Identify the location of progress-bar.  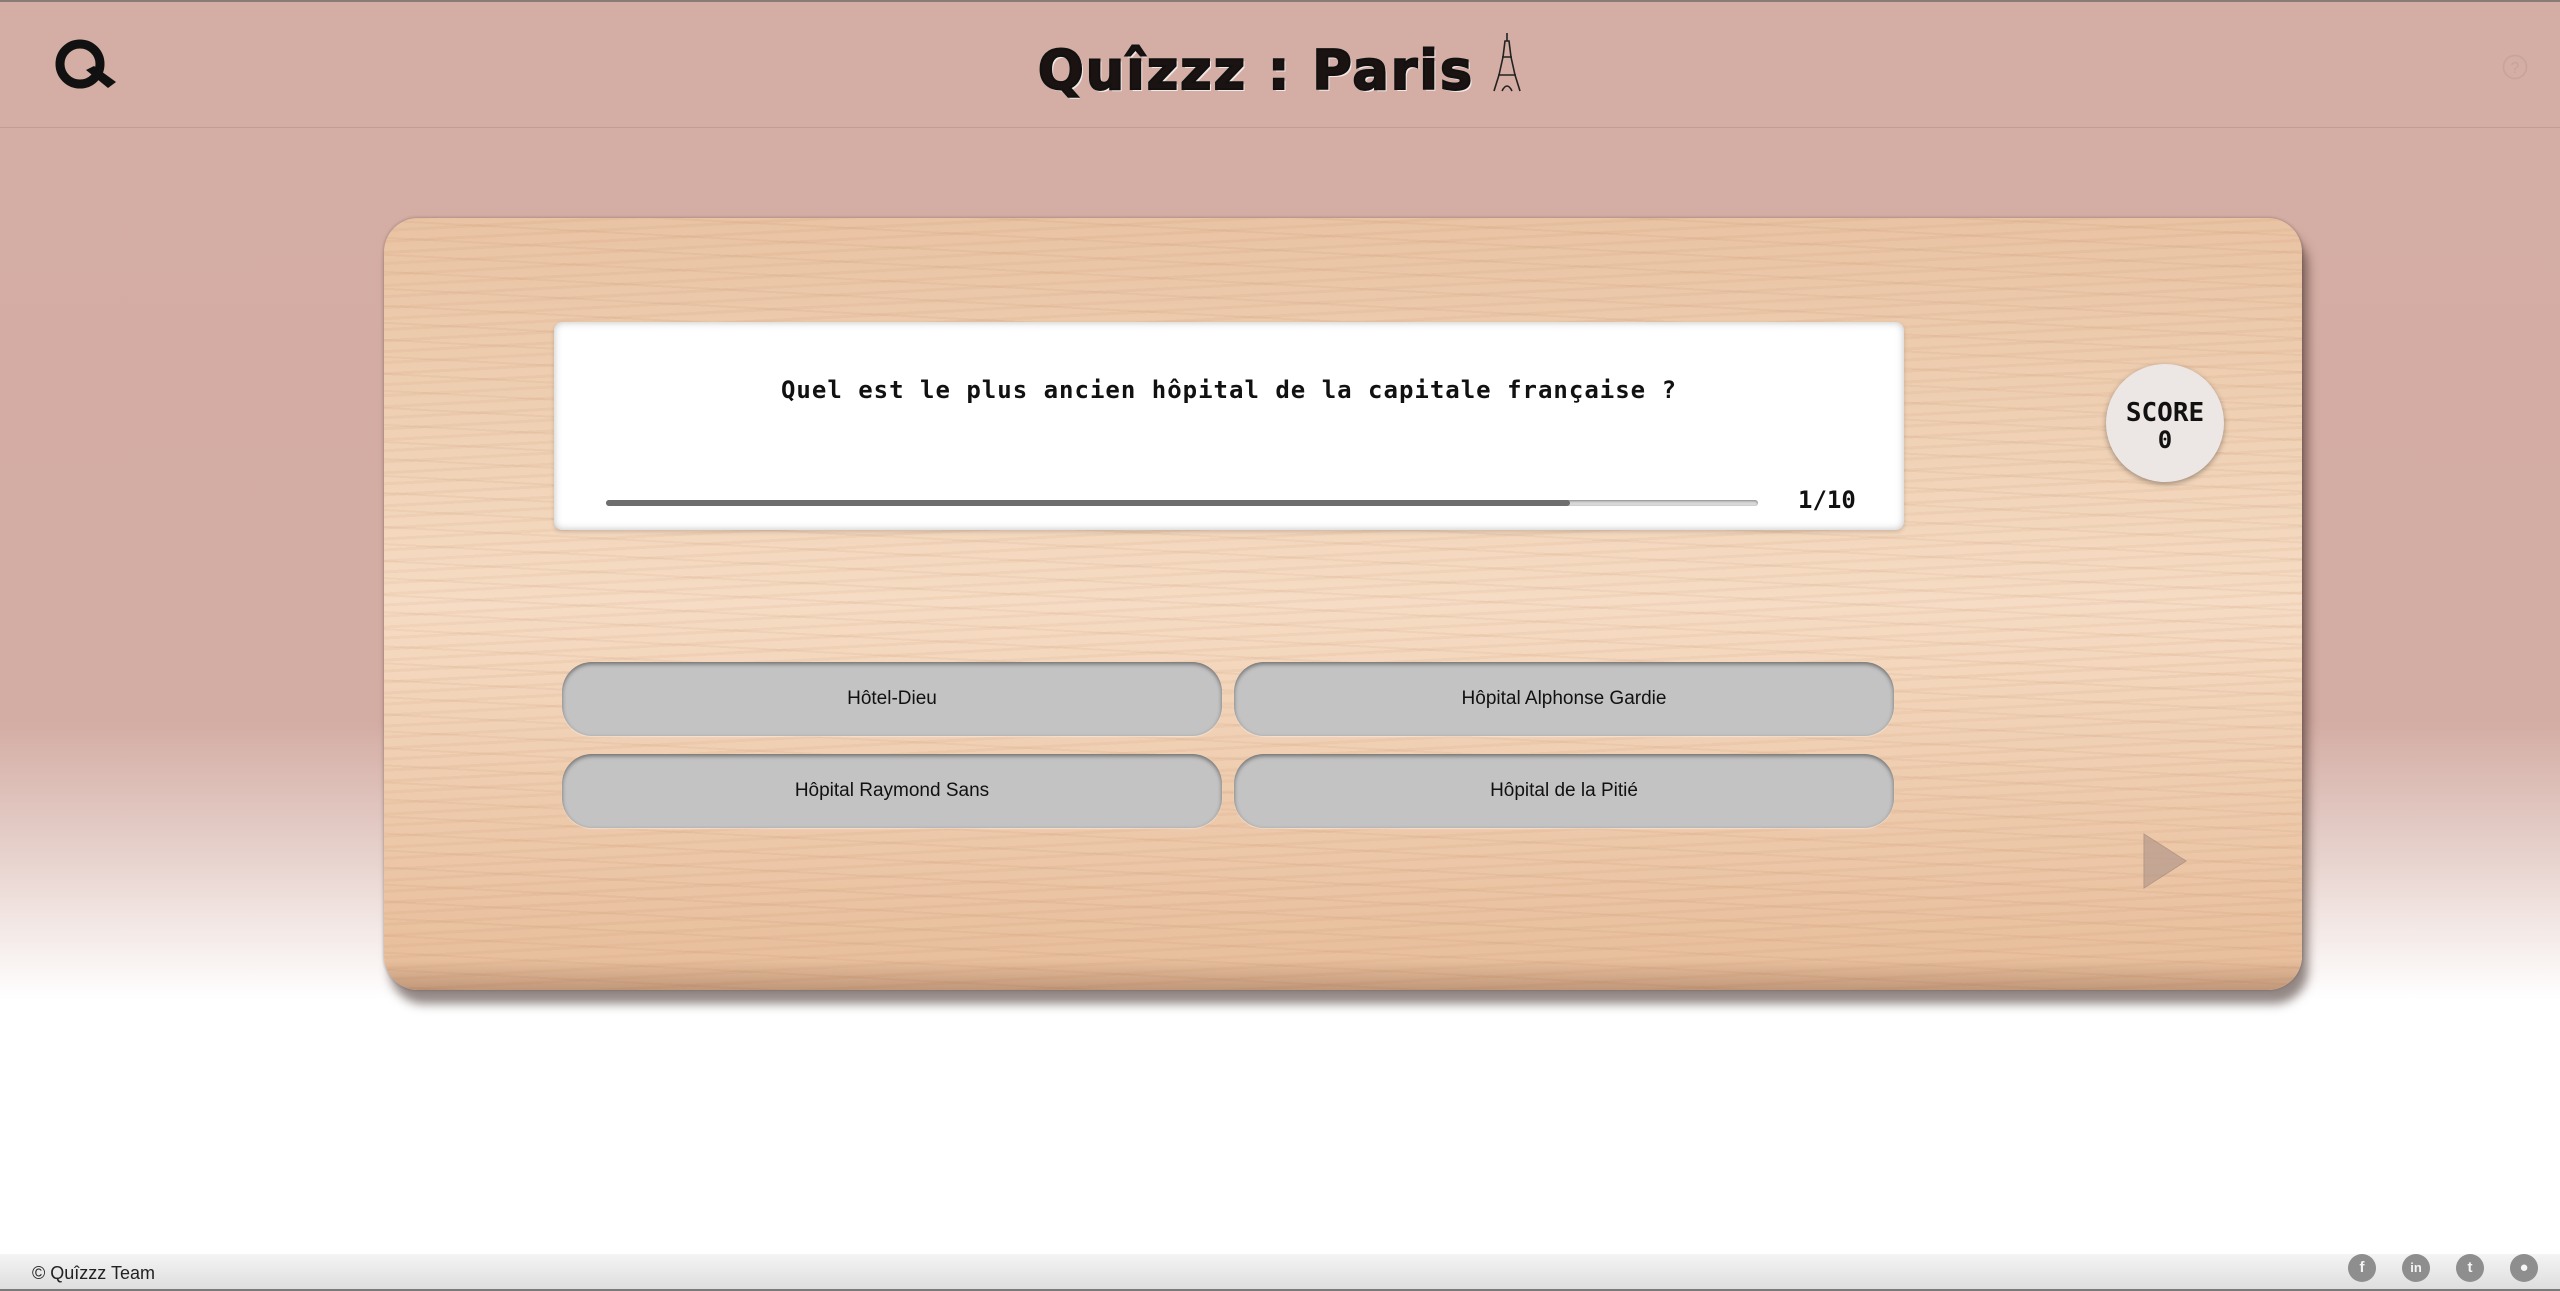
(1182, 503).